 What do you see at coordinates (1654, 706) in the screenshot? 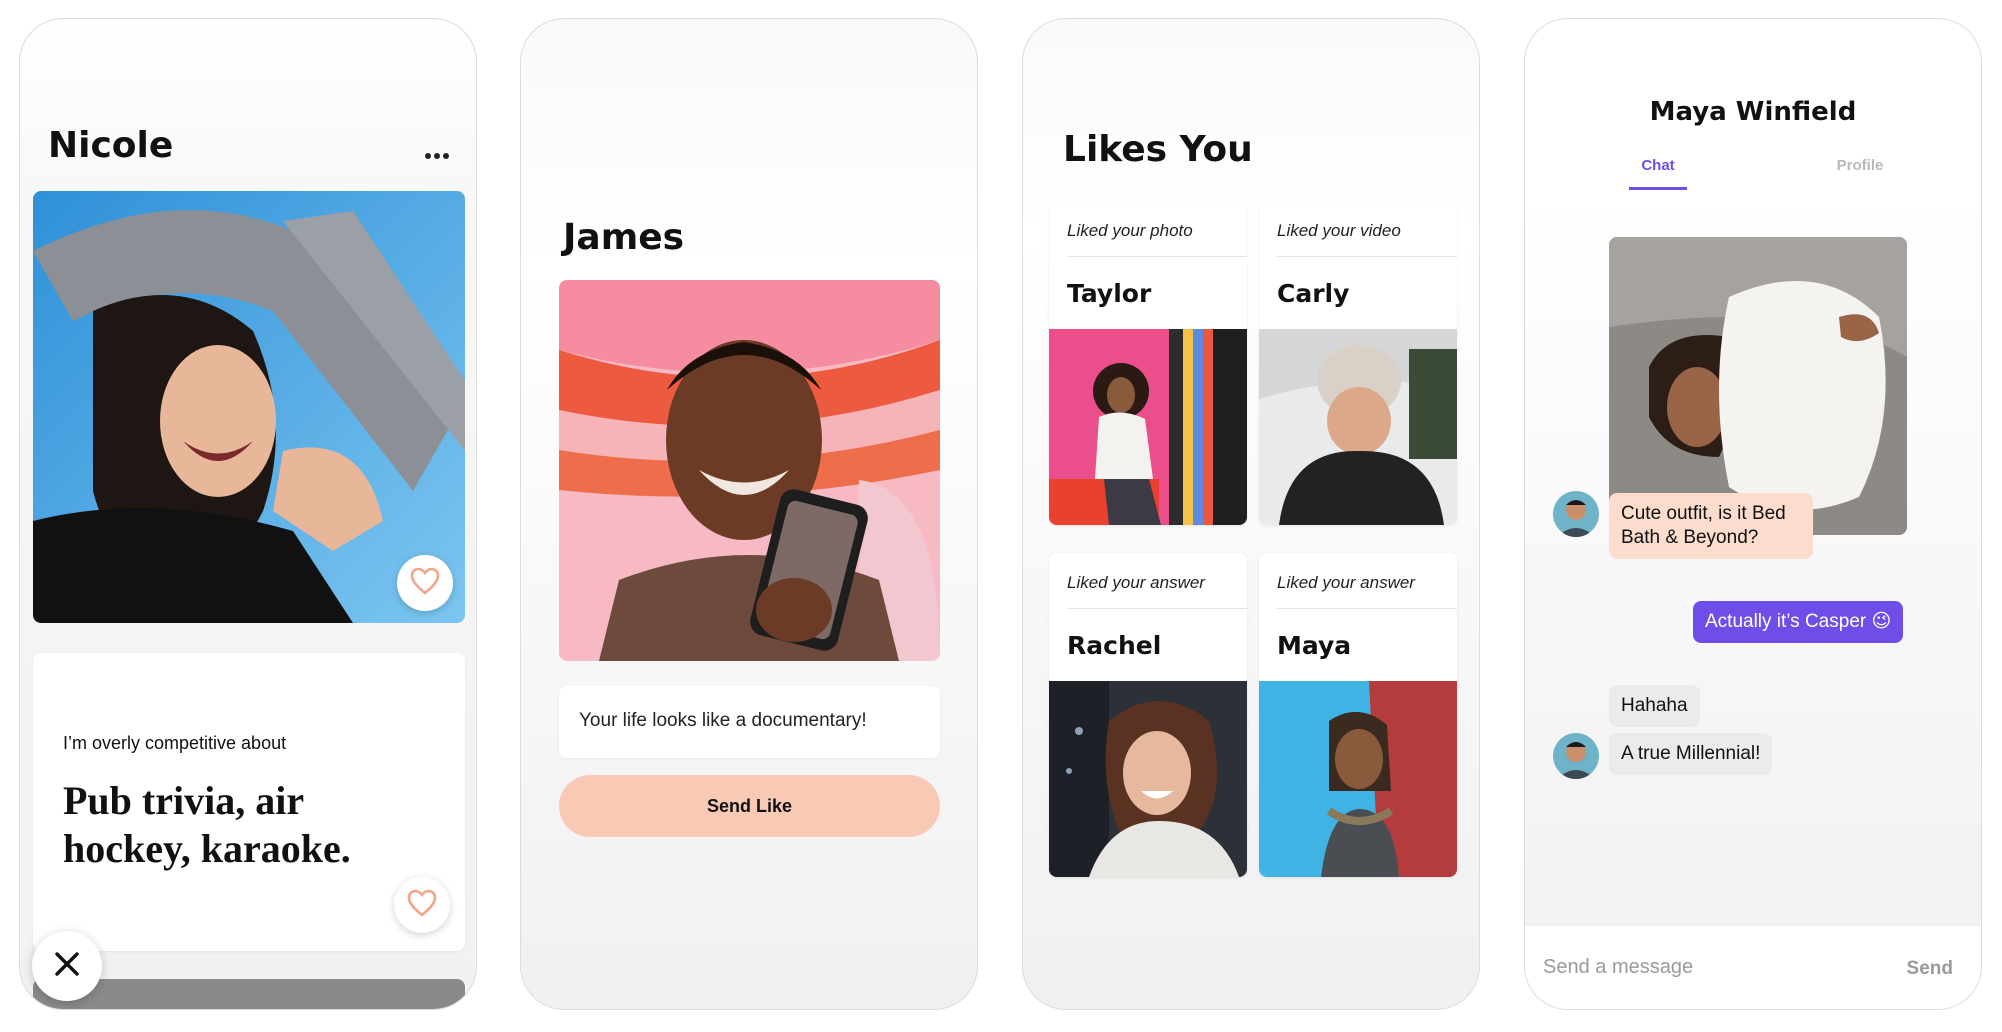
I see `message-bubble-received: Hahaha` at bounding box center [1654, 706].